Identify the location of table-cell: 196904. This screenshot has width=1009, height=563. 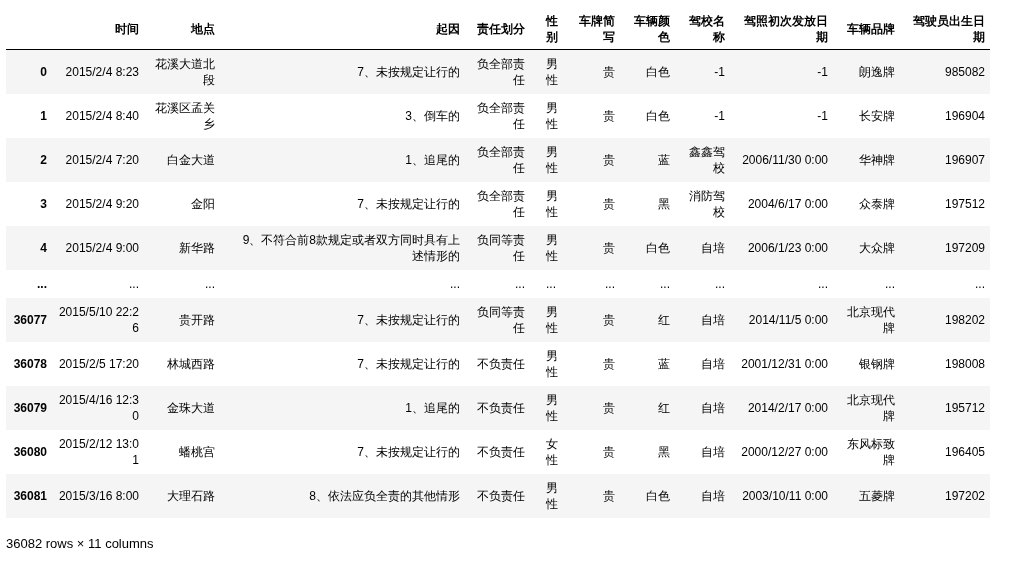
(945, 116).